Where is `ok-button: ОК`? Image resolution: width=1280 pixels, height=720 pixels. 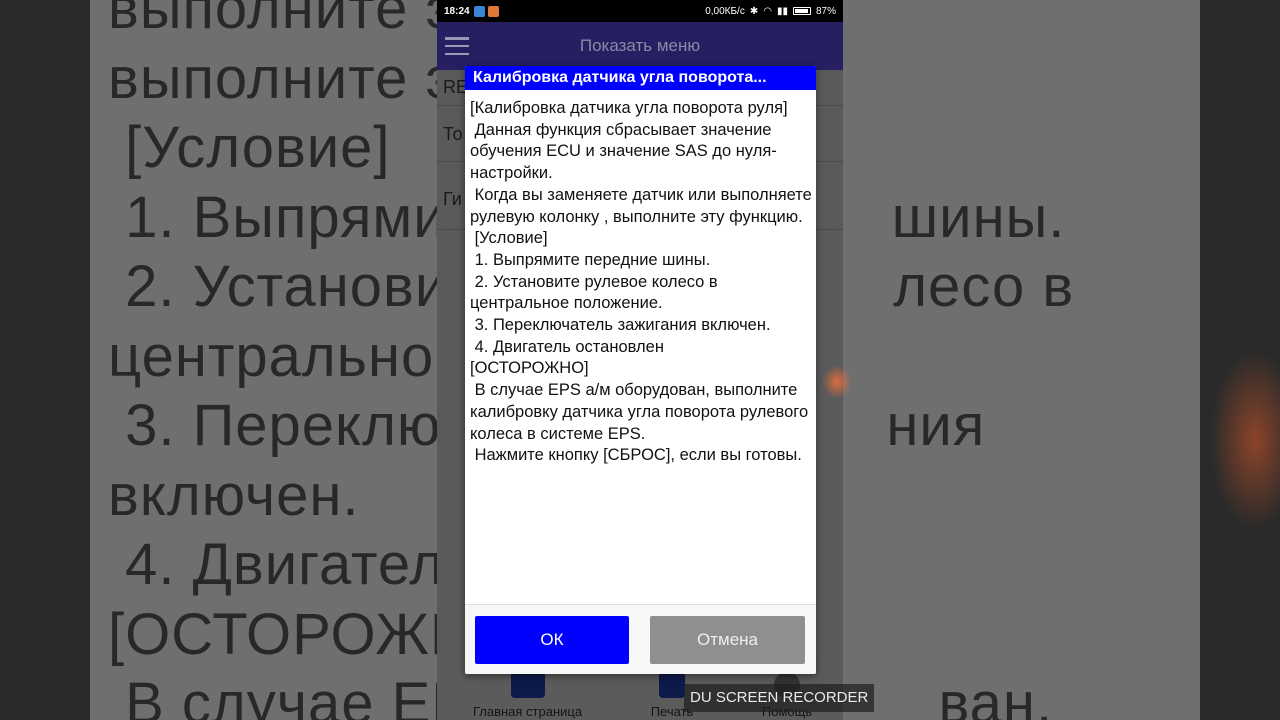
ok-button: ОК is located at coordinates (552, 640).